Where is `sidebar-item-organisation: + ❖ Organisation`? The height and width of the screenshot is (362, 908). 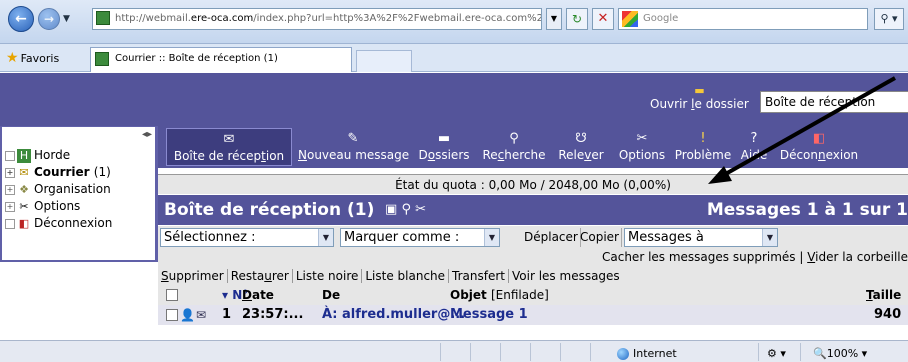 sidebar-item-organisation: + ❖ Organisation is located at coordinates (56, 189).